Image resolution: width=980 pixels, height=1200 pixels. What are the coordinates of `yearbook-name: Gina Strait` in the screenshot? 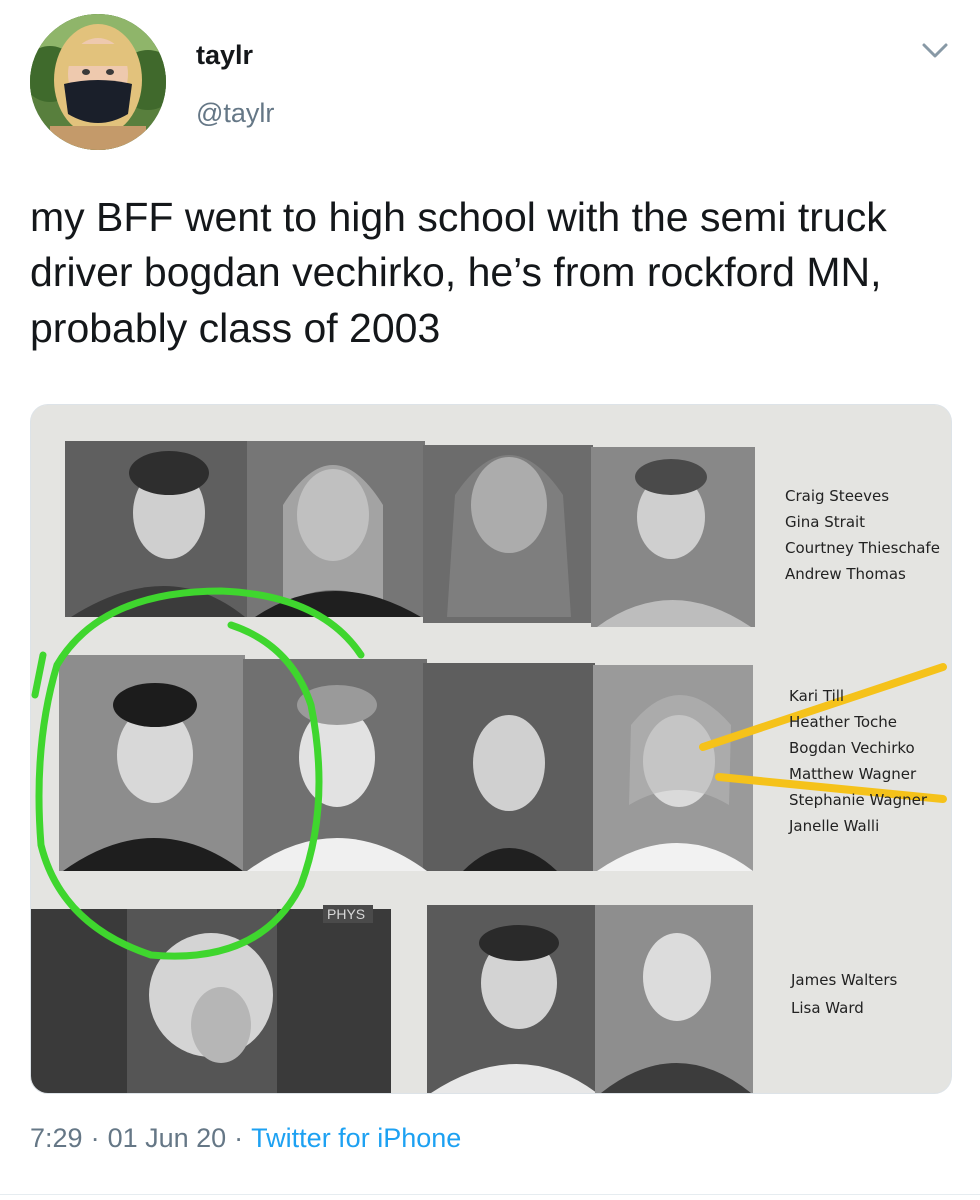 It's located at (825, 522).